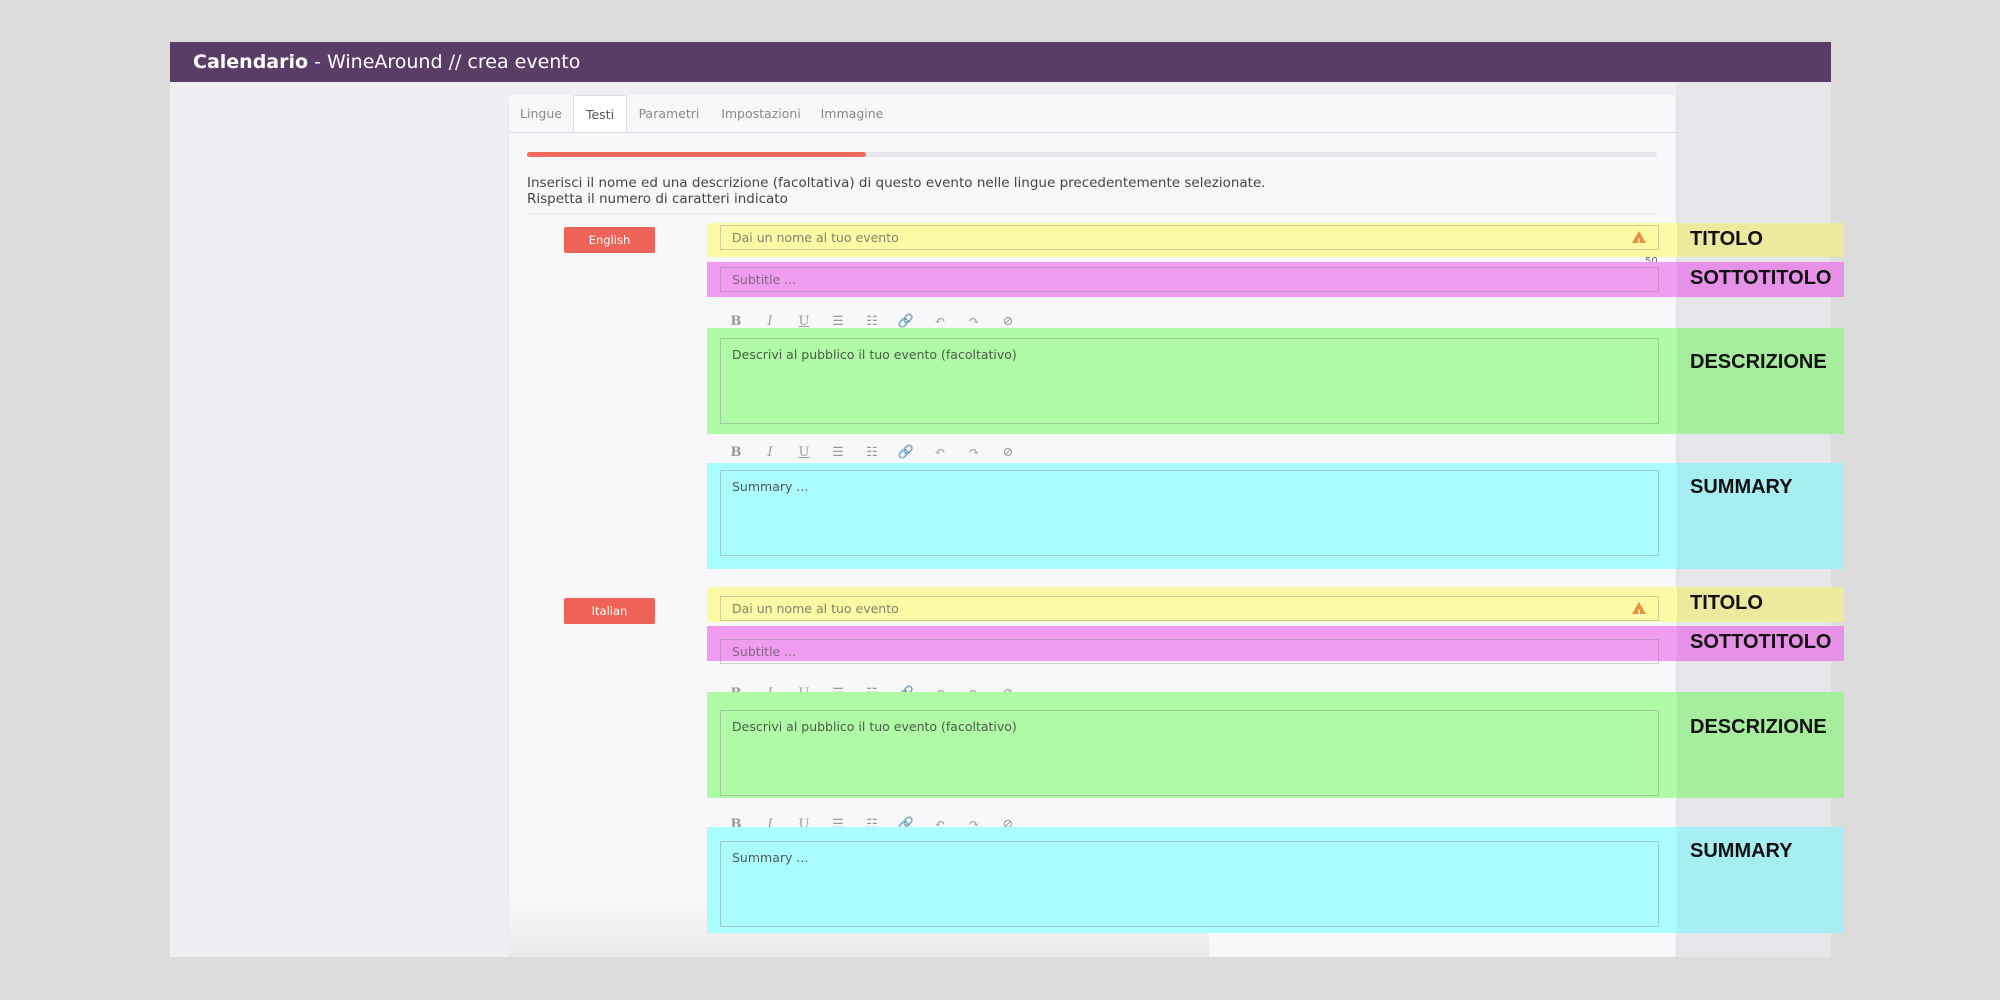 The width and height of the screenshot is (2000, 1000). I want to click on title-bar: Calendario - WineAround // crea evento, so click(1000, 62).